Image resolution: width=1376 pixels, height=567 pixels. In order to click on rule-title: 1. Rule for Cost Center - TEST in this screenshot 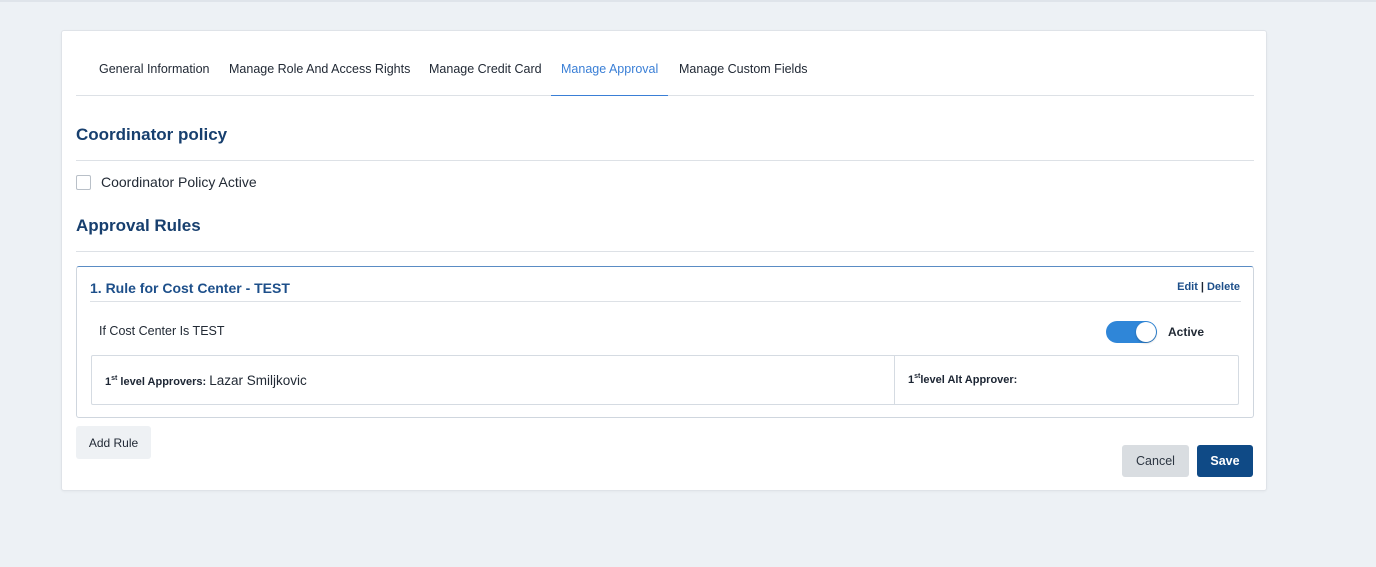, I will do `click(190, 288)`.